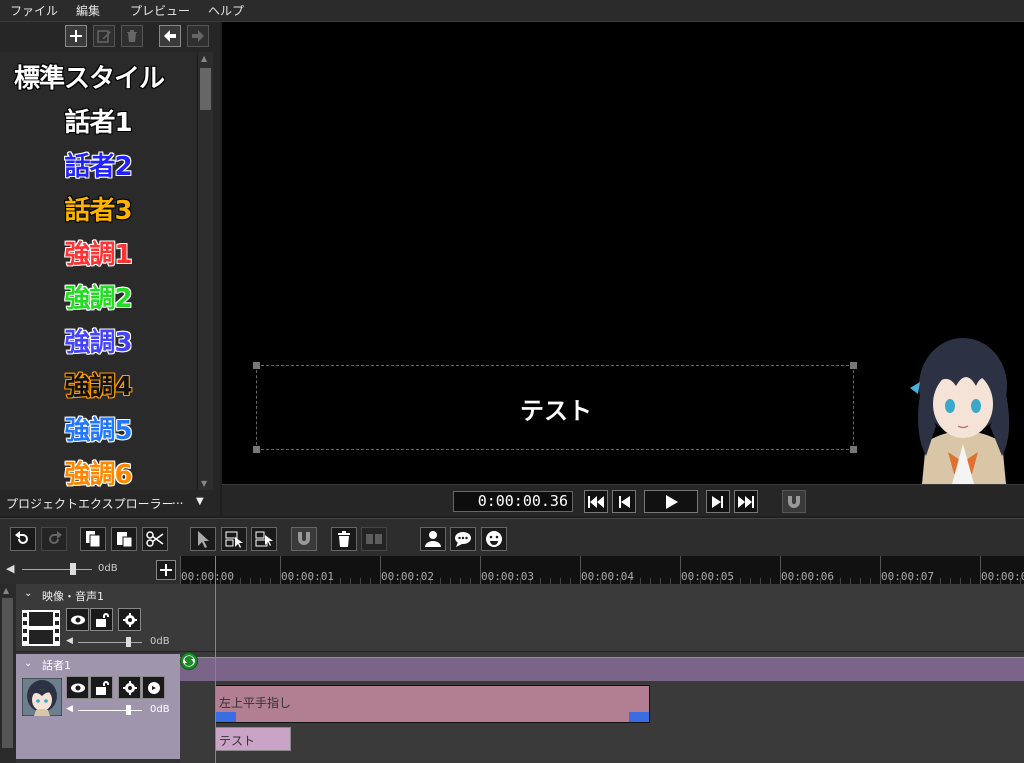 The height and width of the screenshot is (763, 1024). Describe the element at coordinates (126, 503) in the screenshot. I see `tab-explorer: エクスプローラー` at that location.